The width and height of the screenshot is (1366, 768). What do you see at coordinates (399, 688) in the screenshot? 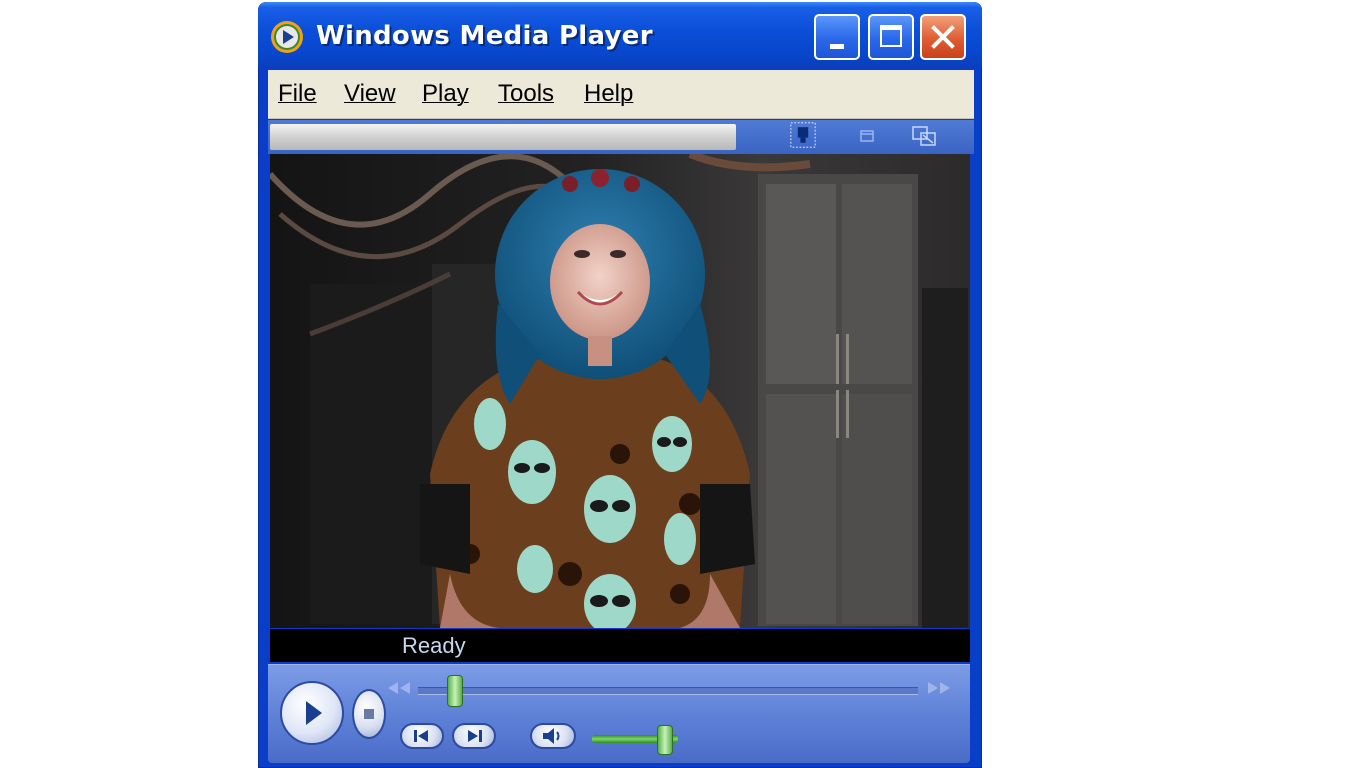
I see `rewind-icon` at bounding box center [399, 688].